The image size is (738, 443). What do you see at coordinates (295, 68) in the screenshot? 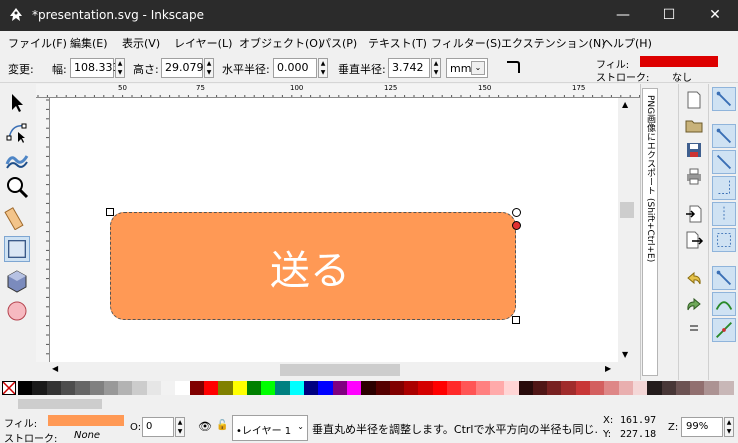
I see `rx-input: 0.000` at bounding box center [295, 68].